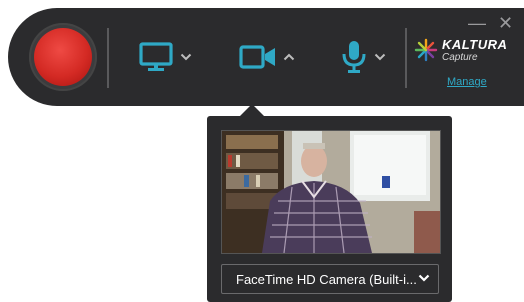  I want to click on brand-name: KALTURA, so click(475, 44).